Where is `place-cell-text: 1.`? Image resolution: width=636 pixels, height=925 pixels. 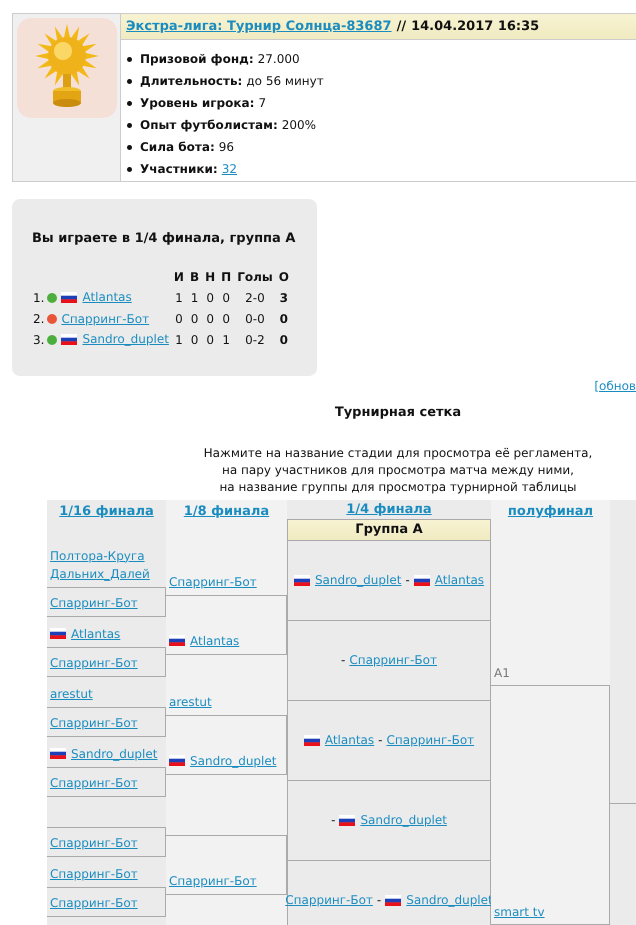 place-cell-text: 1. is located at coordinates (39, 298).